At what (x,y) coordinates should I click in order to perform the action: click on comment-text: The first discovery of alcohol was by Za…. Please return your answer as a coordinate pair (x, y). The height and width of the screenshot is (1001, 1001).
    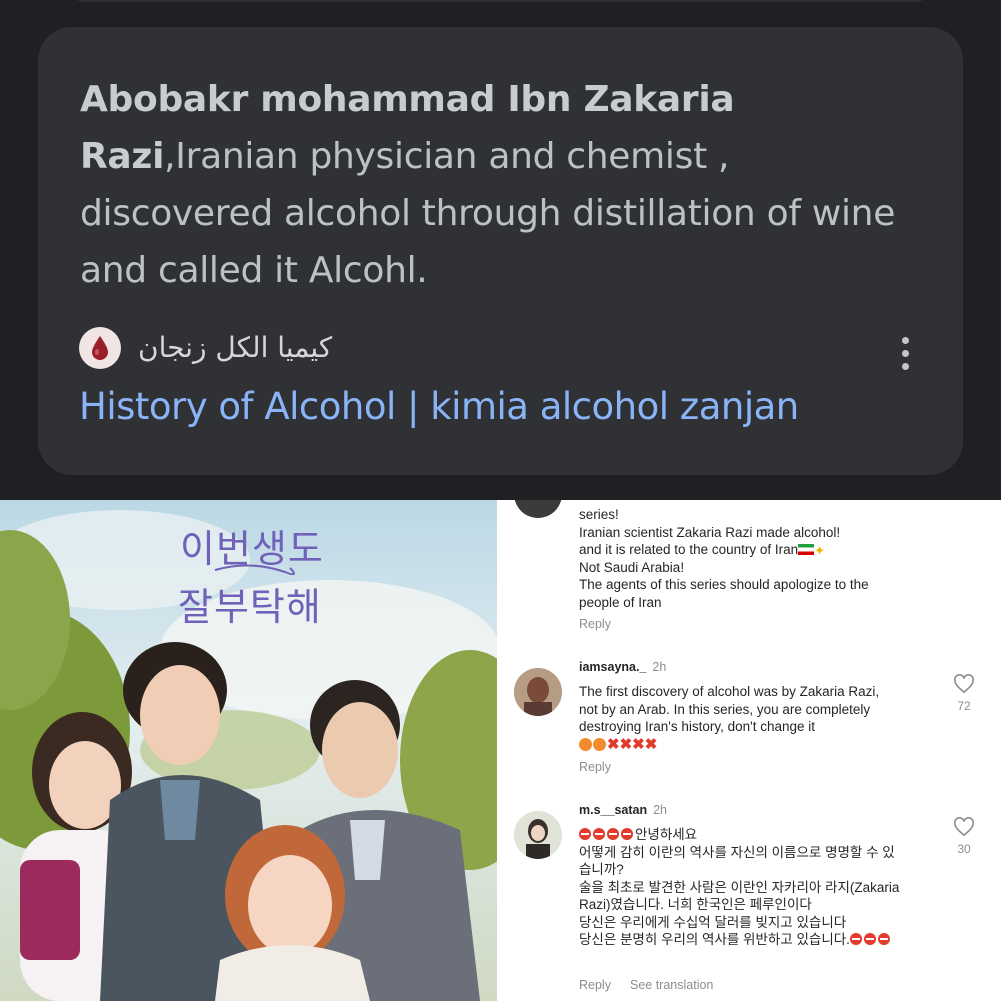
    Looking at the image, I should click on (749, 718).